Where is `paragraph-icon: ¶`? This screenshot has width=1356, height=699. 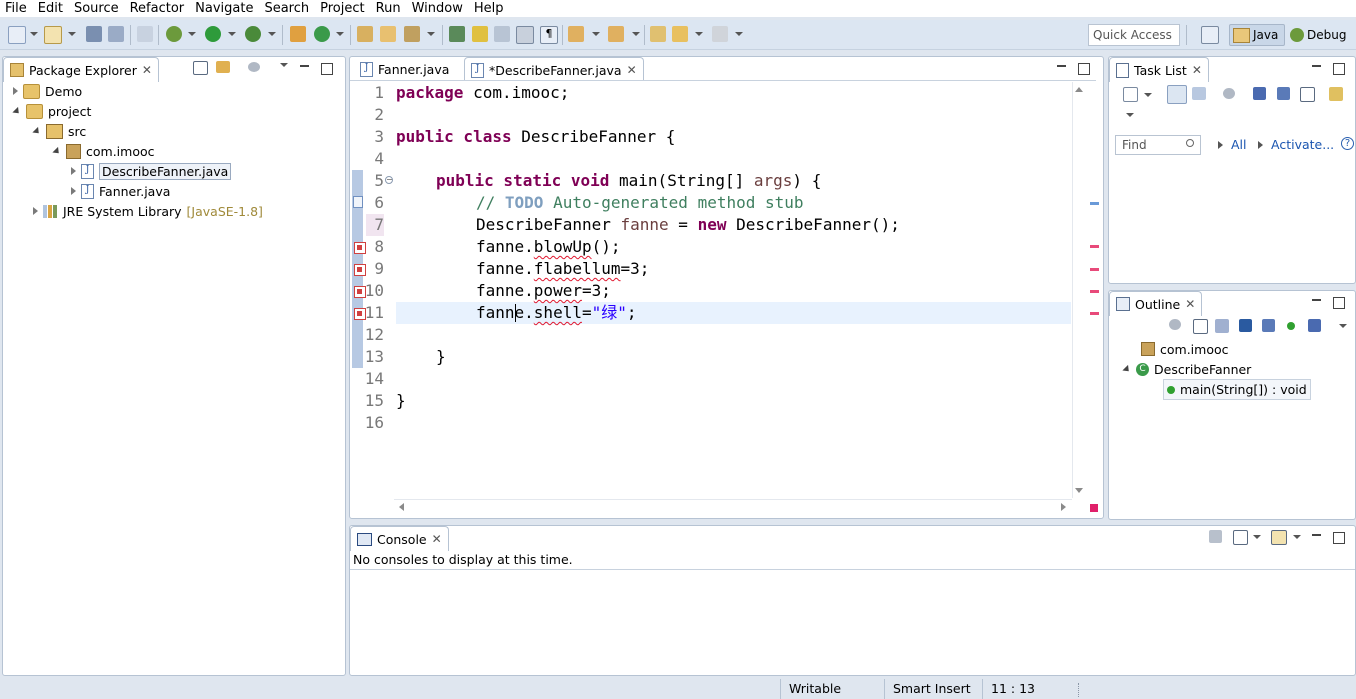
paragraph-icon: ¶ is located at coordinates (549, 35).